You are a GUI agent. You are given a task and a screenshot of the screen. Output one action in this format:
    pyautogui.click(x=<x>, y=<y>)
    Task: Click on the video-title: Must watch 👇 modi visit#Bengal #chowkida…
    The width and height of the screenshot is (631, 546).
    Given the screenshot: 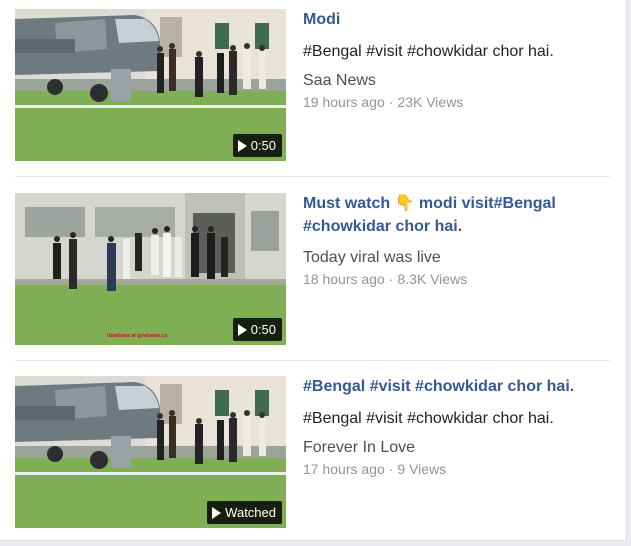 What is the action you would take?
    pyautogui.click(x=453, y=215)
    